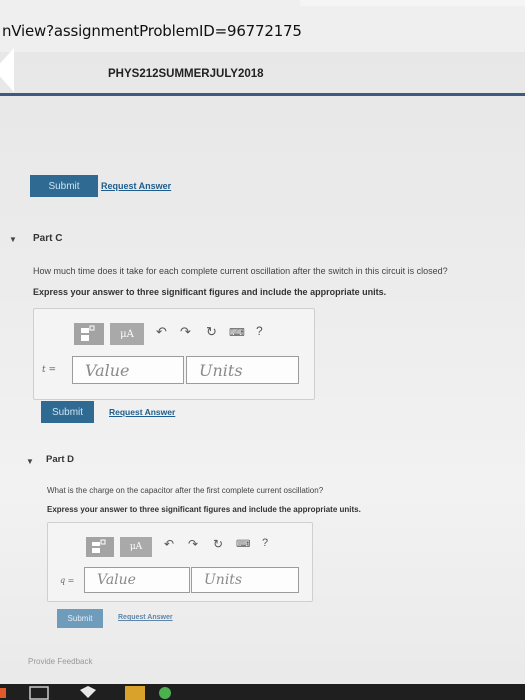 The image size is (525, 700). What do you see at coordinates (165, 693) in the screenshot?
I see `chrome-icon` at bounding box center [165, 693].